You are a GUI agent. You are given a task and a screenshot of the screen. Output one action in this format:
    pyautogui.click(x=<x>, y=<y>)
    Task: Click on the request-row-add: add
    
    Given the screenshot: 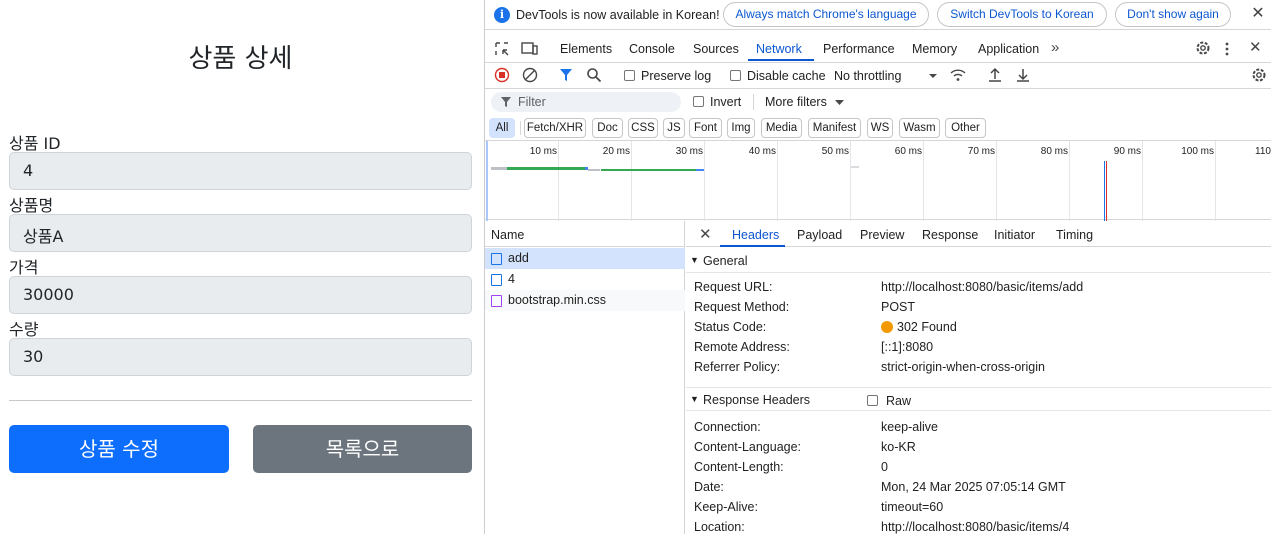 What is the action you would take?
    pyautogui.click(x=585, y=258)
    